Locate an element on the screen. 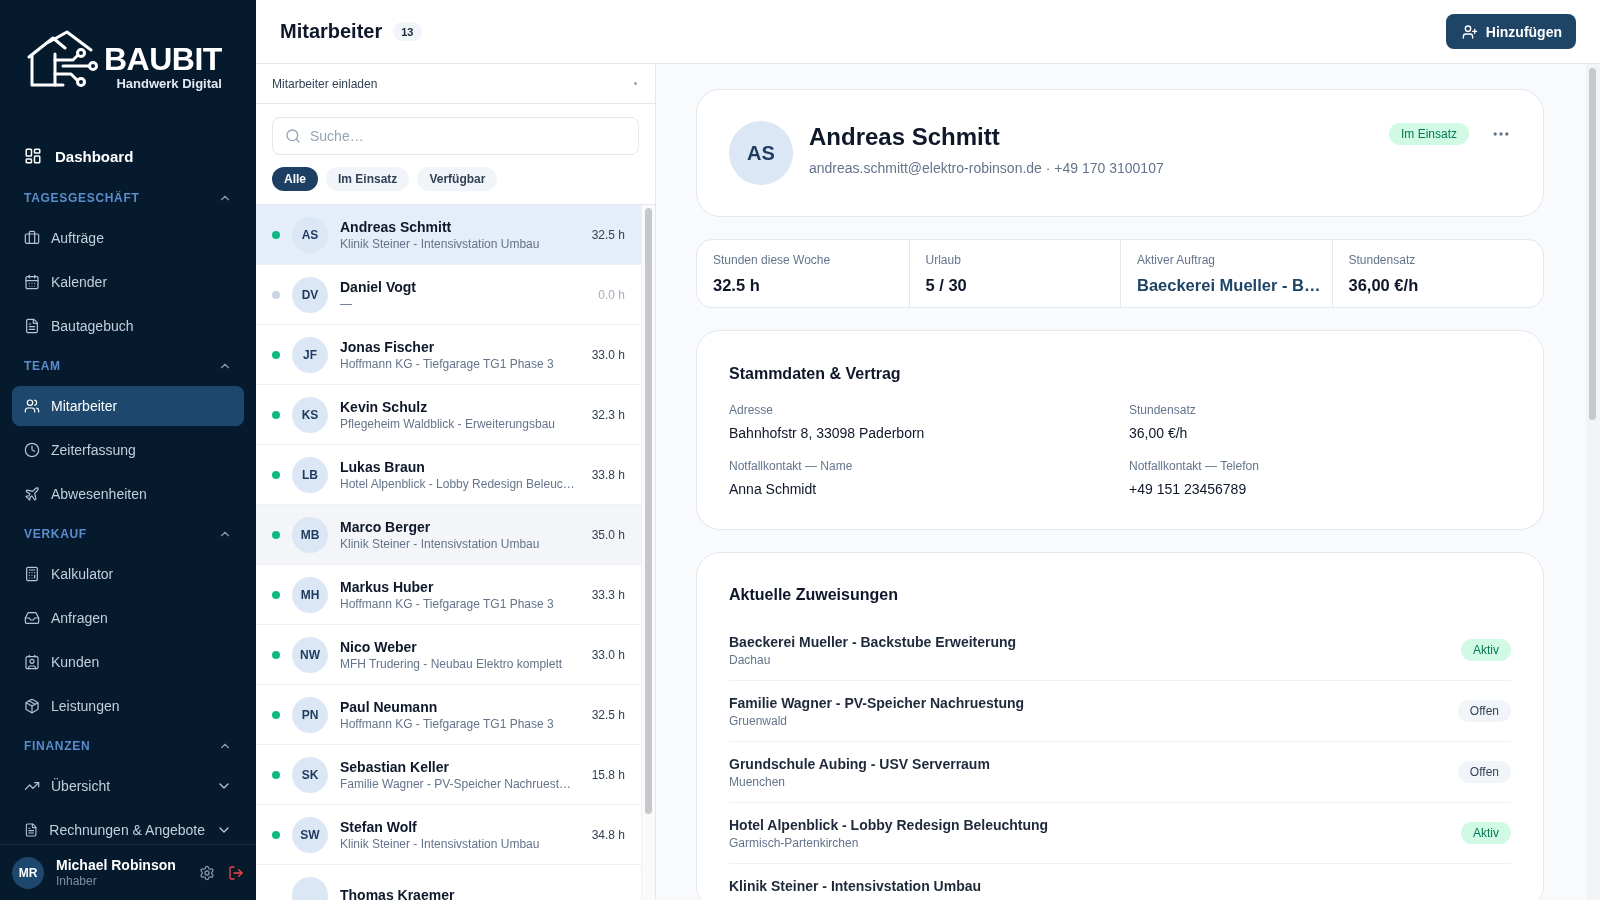  field-label: Stundensatz is located at coordinates (1163, 410).